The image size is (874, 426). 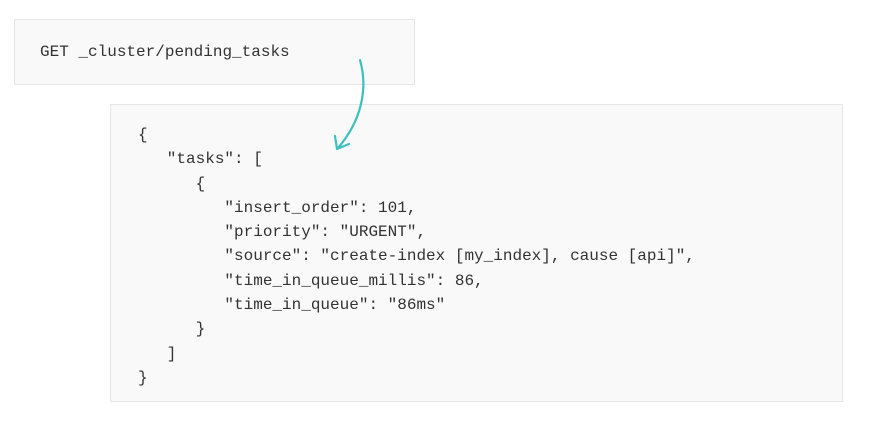 What do you see at coordinates (311, 280) in the screenshot?
I see `code-line: "time_in_queue_millis": 86,` at bounding box center [311, 280].